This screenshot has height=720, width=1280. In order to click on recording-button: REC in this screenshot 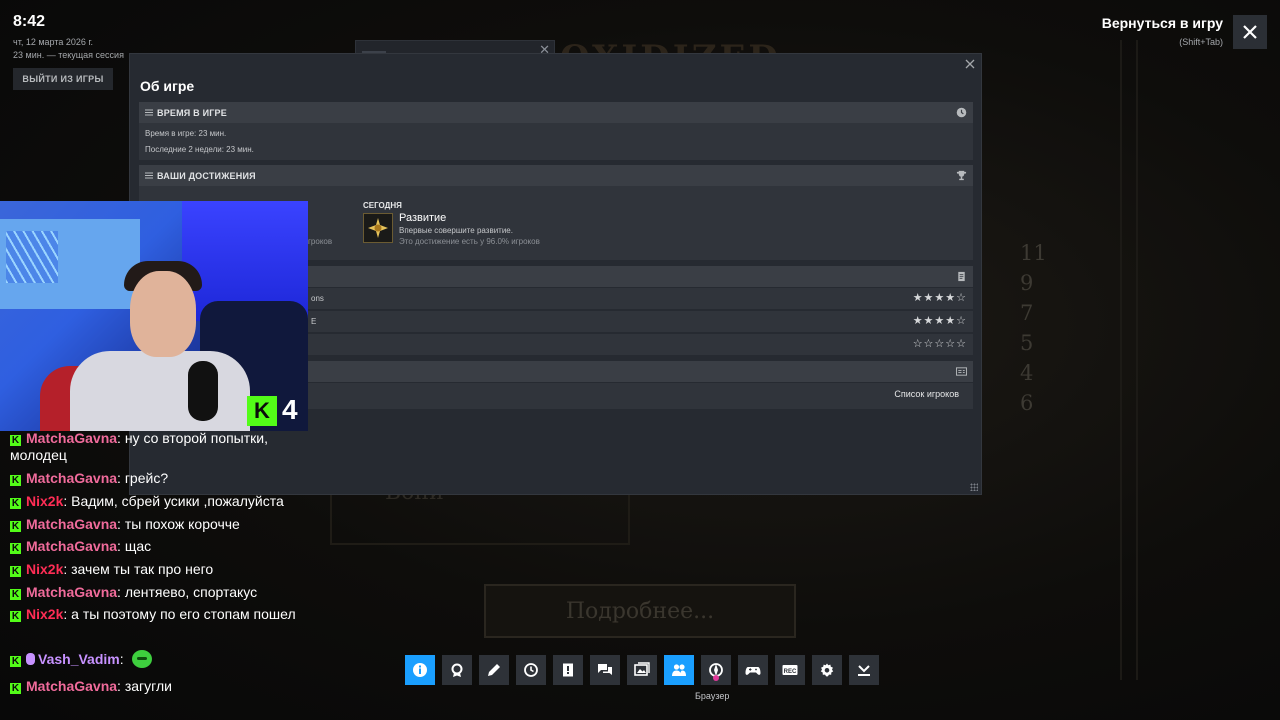, I will do `click(790, 670)`.